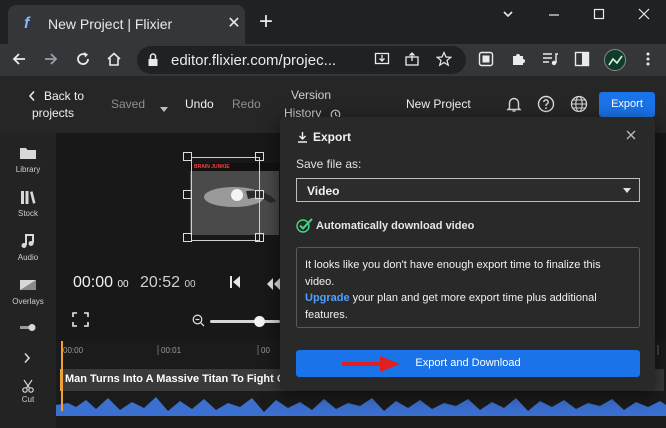 The height and width of the screenshot is (428, 666). What do you see at coordinates (305, 227) in the screenshot?
I see `checkmark-icon` at bounding box center [305, 227].